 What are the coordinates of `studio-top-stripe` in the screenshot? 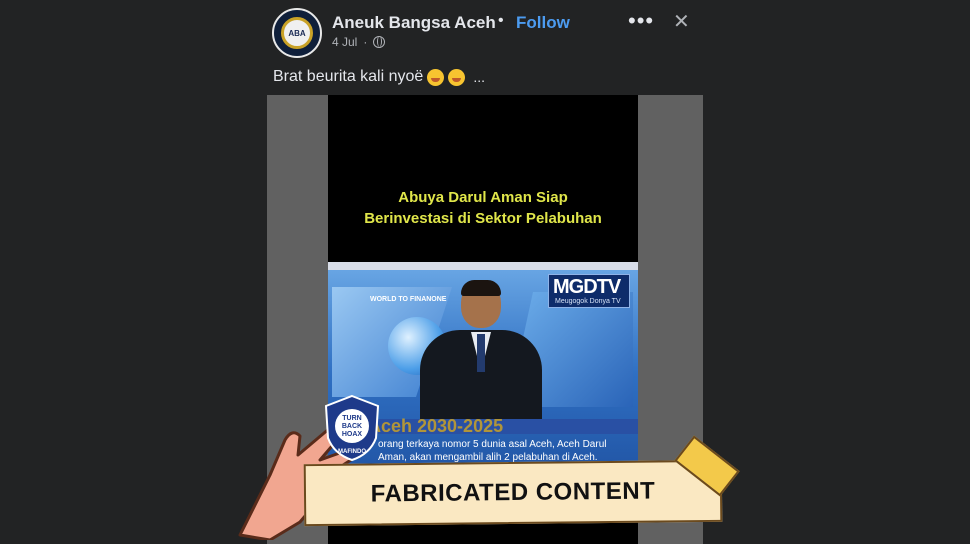 It's located at (483, 266).